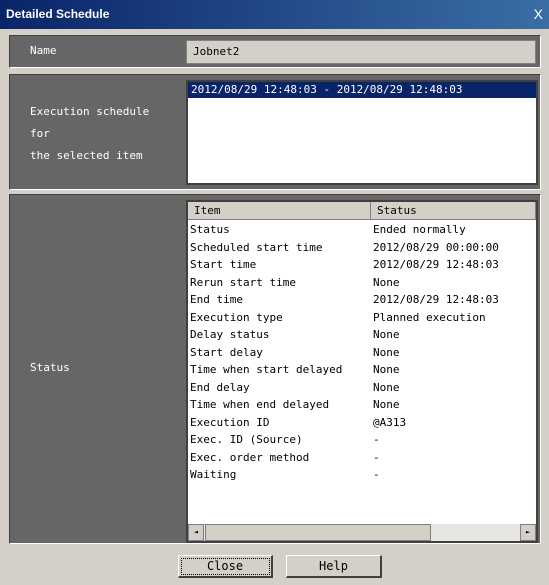 The height and width of the screenshot is (585, 549). What do you see at coordinates (223, 264) in the screenshot?
I see `row-item-cell: Start time` at bounding box center [223, 264].